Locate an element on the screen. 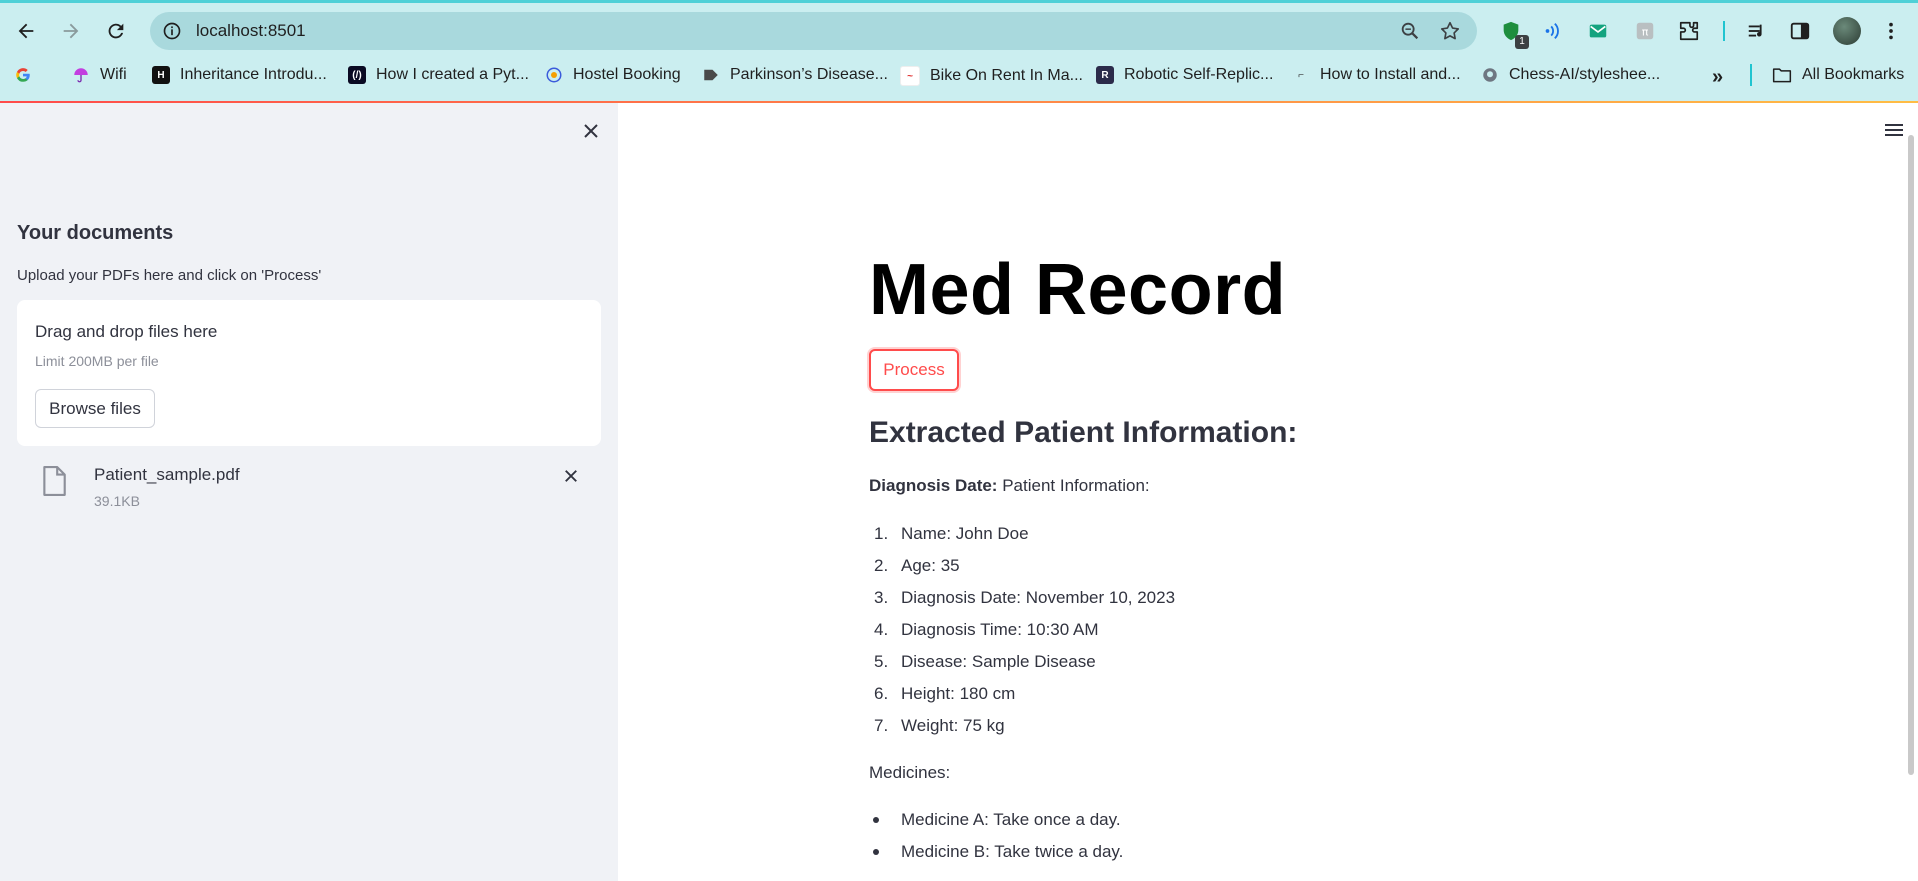 The width and height of the screenshot is (1918, 881). bookmark-label: Hostel Booking is located at coordinates (627, 74).